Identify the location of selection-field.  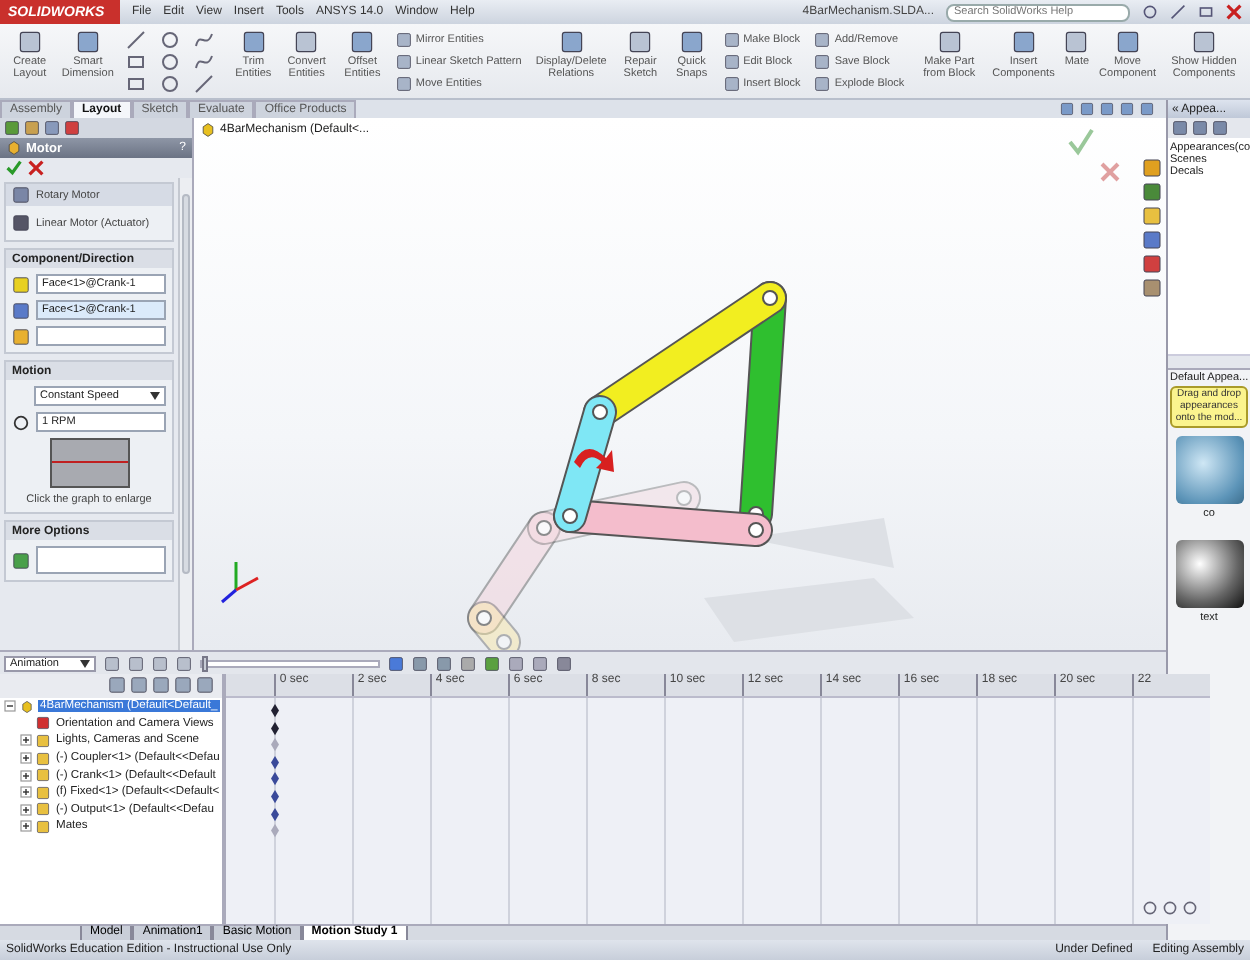
(101, 336).